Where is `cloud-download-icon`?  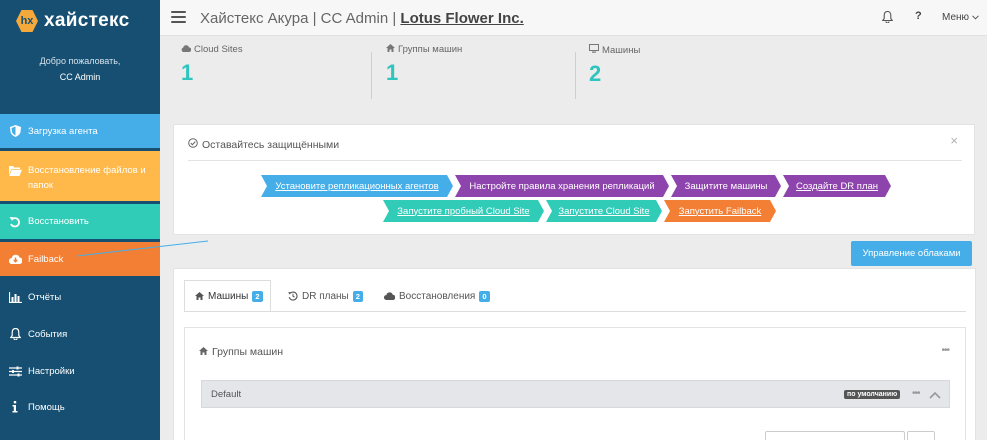 cloud-download-icon is located at coordinates (15, 259).